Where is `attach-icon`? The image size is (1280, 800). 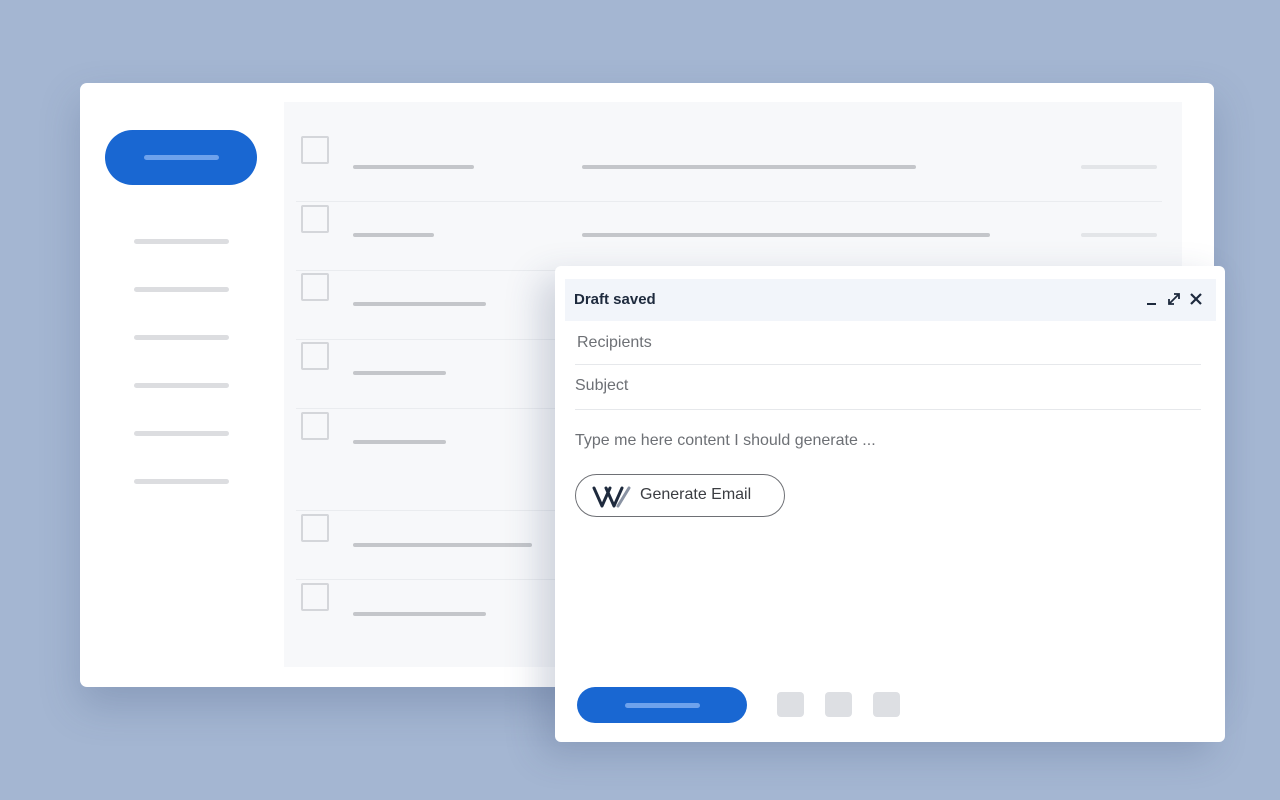
attach-icon is located at coordinates (838, 704).